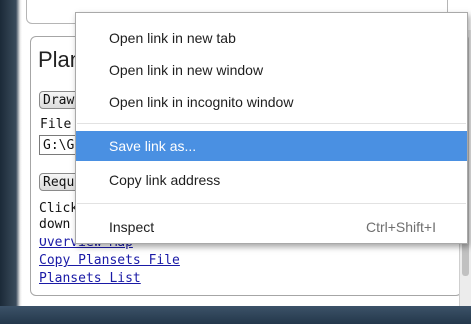 This screenshot has width=471, height=324. Describe the element at coordinates (90, 278) in the screenshot. I see `plansets-list-link: Plansets List` at that location.